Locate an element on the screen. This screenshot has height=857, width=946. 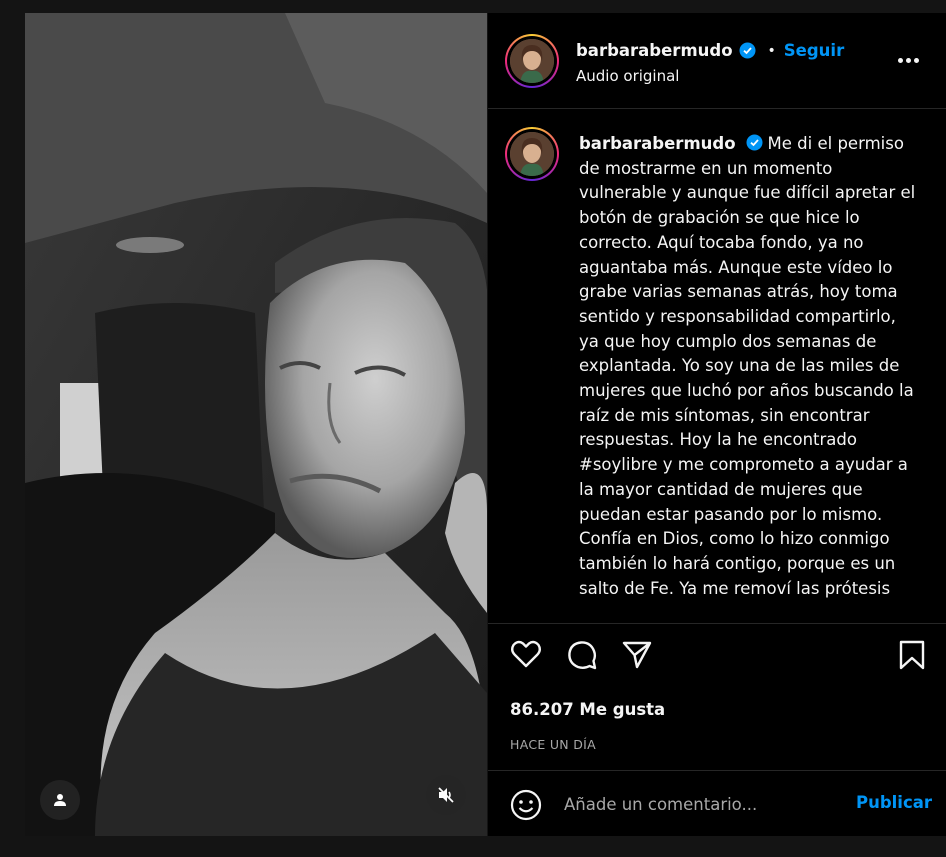
caption-author-avatar is located at coordinates (532, 154).